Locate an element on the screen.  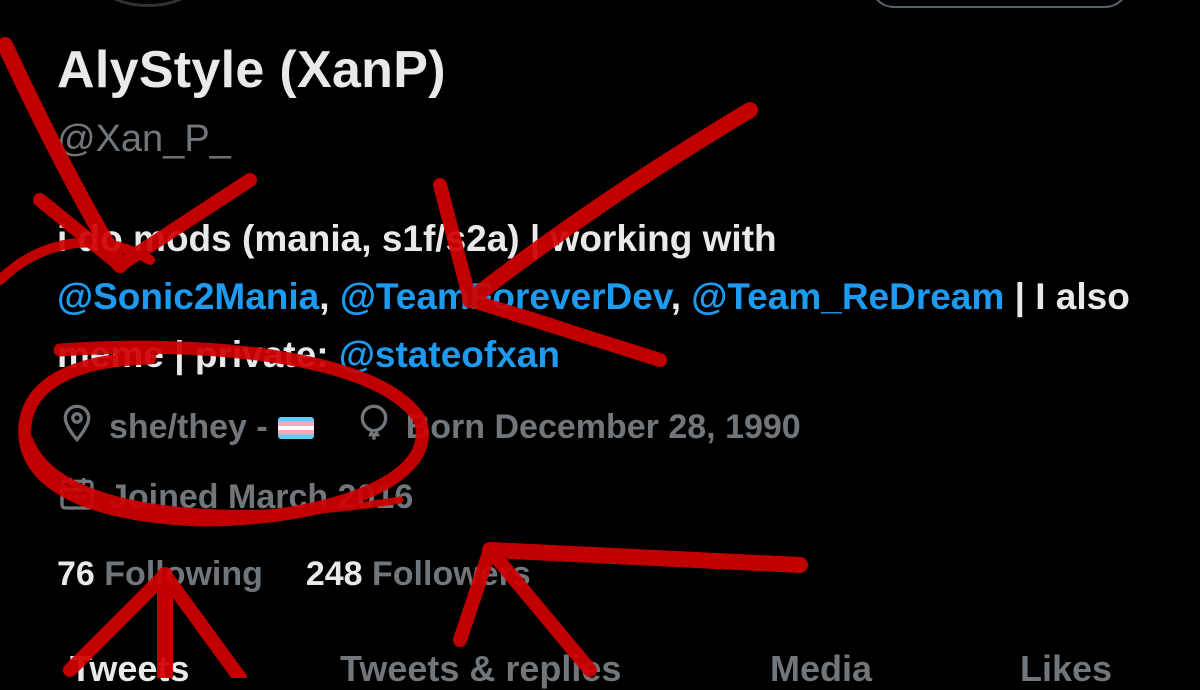
profile-meta-row: Joined March 2016 is located at coordinates (235, 497).